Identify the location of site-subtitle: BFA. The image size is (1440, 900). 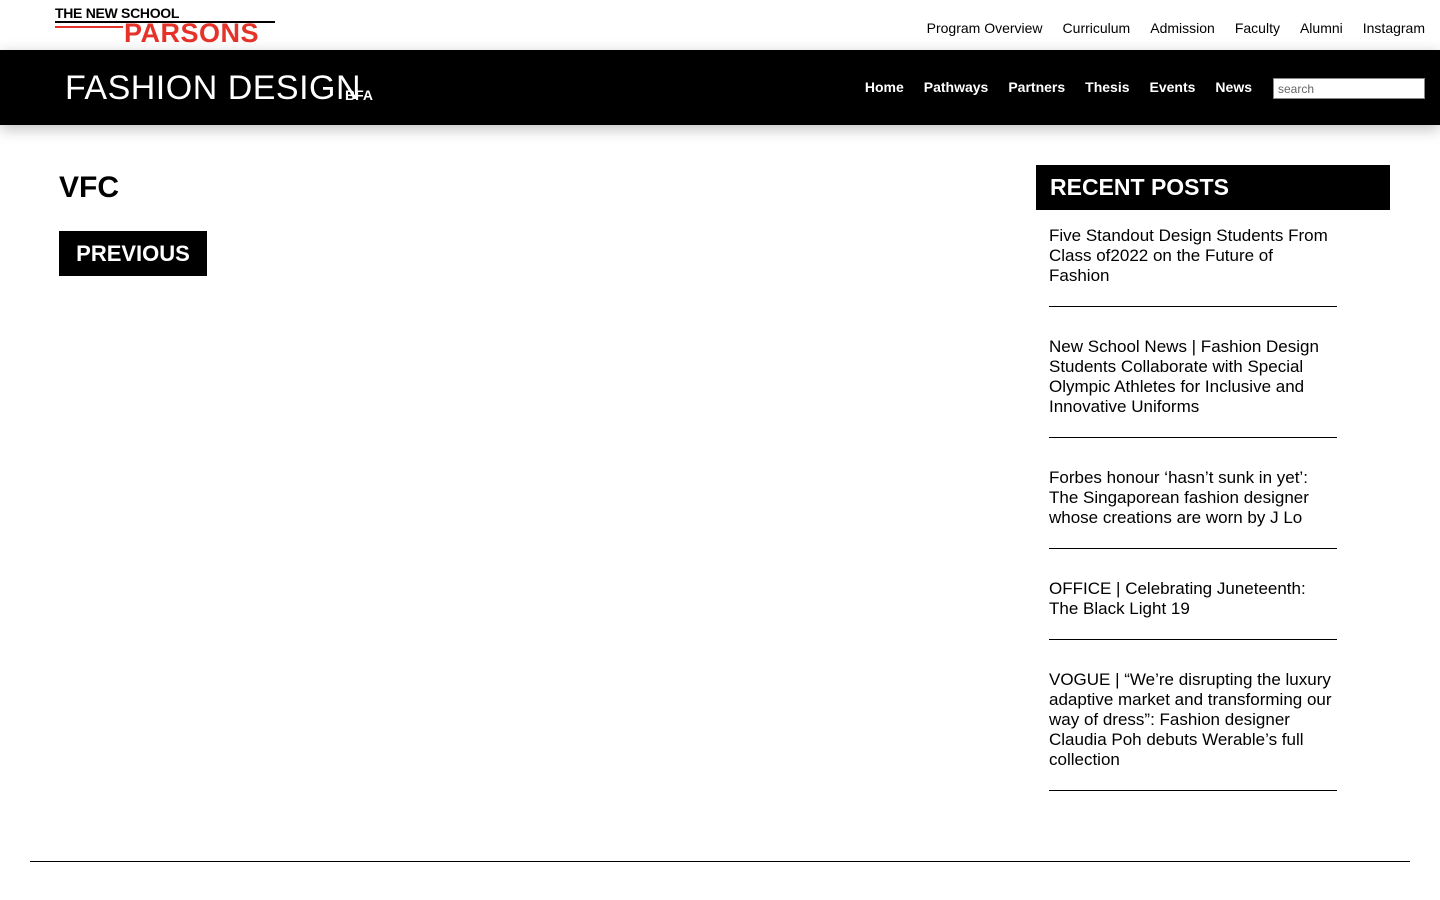
(359, 95).